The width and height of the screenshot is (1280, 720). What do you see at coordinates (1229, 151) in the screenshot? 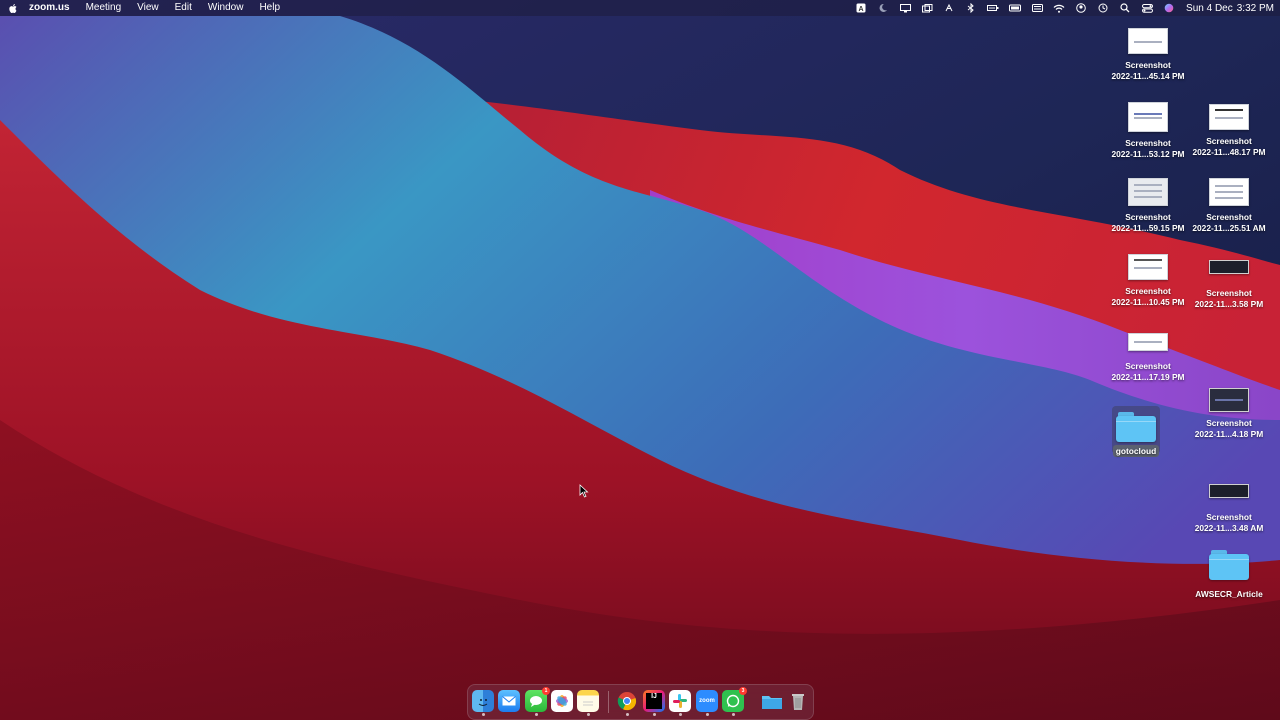
I see `file-subname: 2022-11...48.17 PM` at bounding box center [1229, 151].